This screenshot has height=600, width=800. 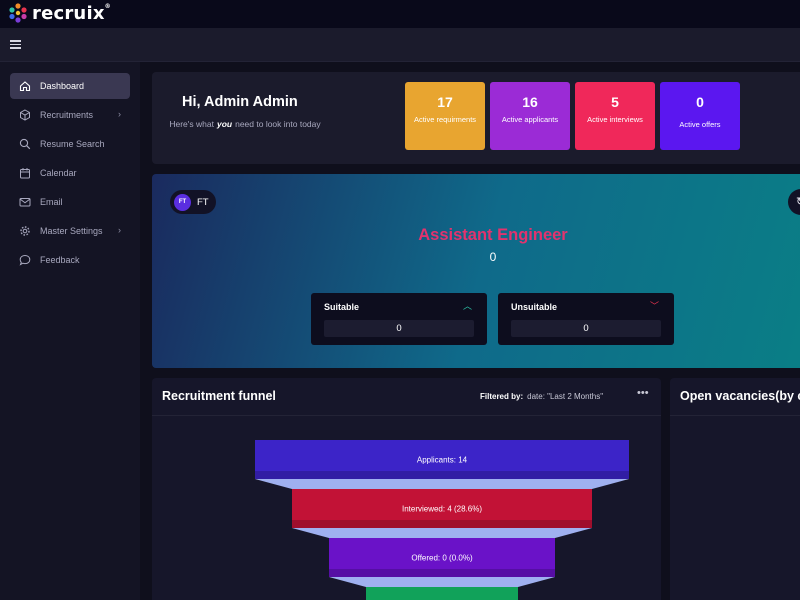 I want to click on sidebar-item-label: Calendar, so click(x=58, y=173).